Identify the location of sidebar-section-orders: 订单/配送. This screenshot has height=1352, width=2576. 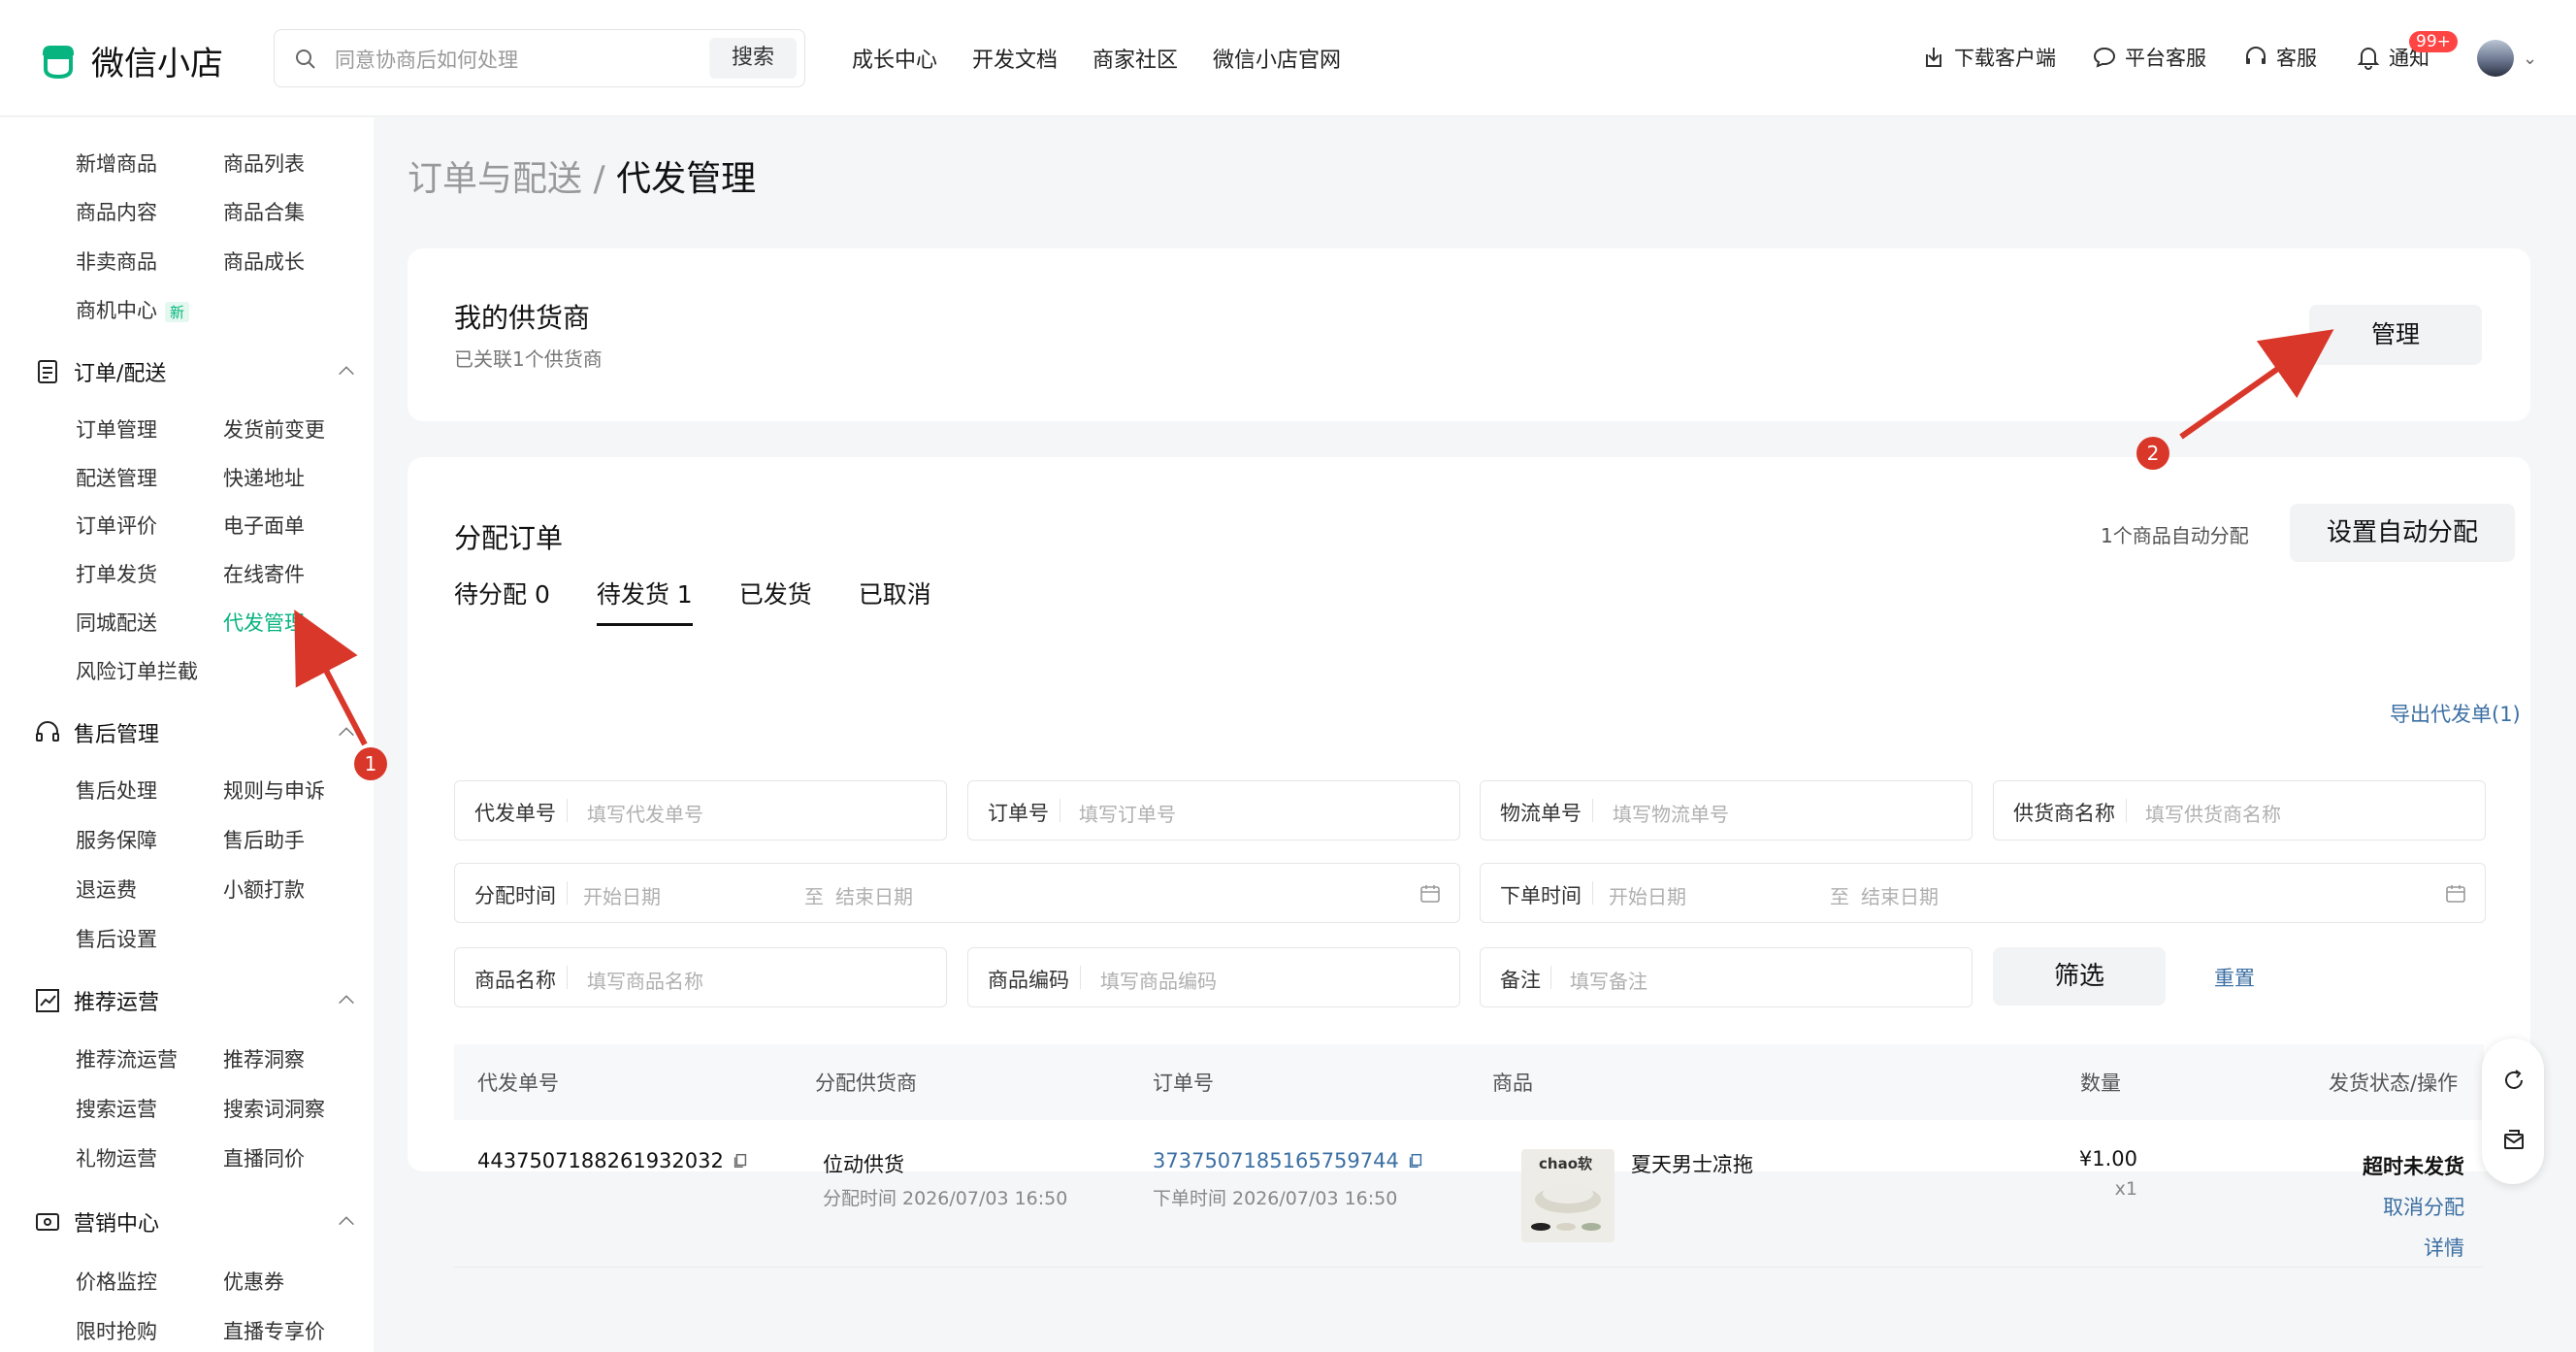
(194, 371).